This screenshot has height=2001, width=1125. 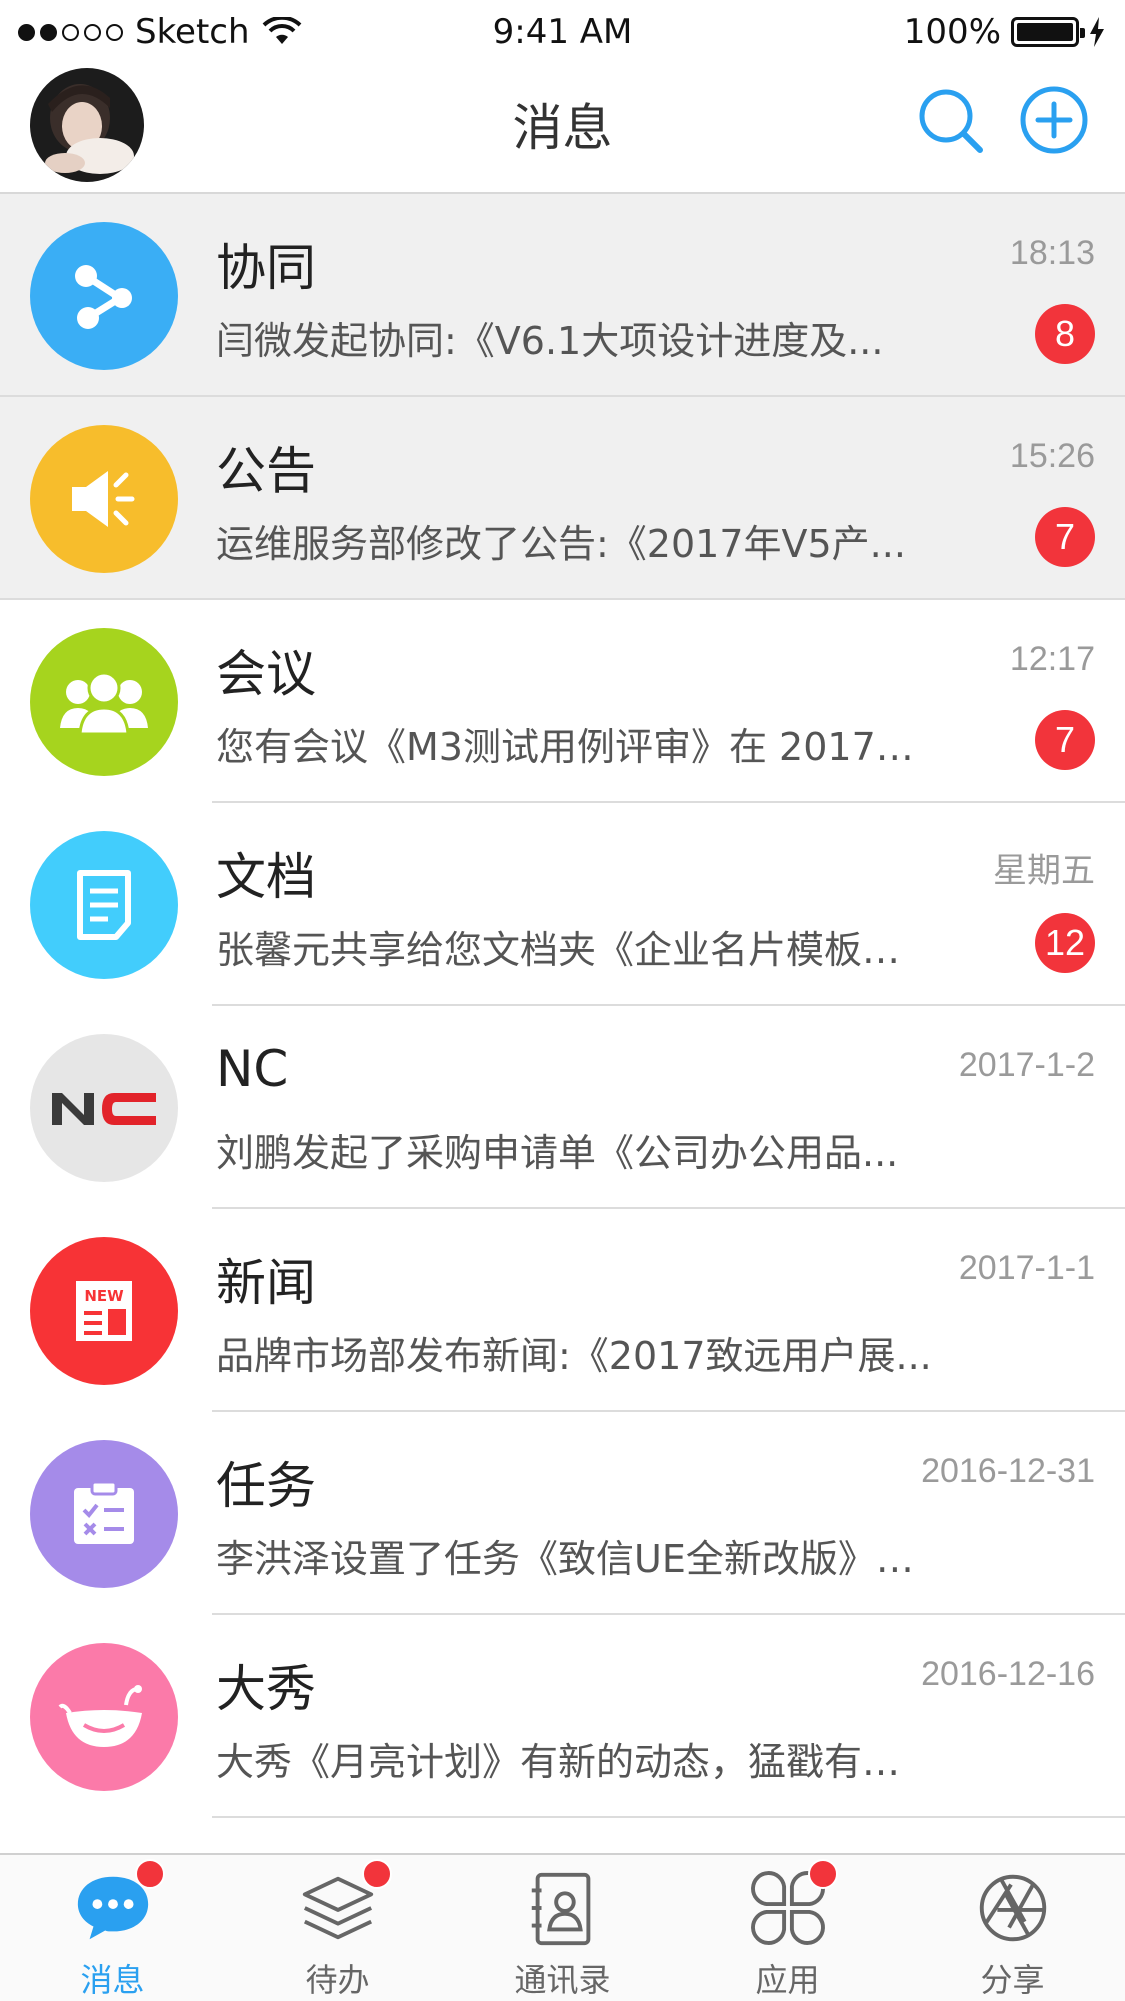 I want to click on message-title: 文档, so click(x=266, y=877).